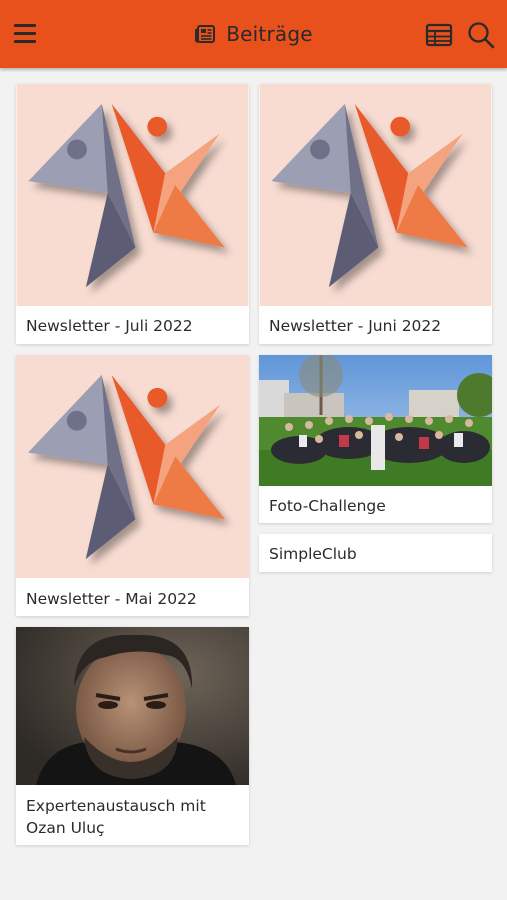  Describe the element at coordinates (269, 34) in the screenshot. I see `page-title: Beiträge` at that location.